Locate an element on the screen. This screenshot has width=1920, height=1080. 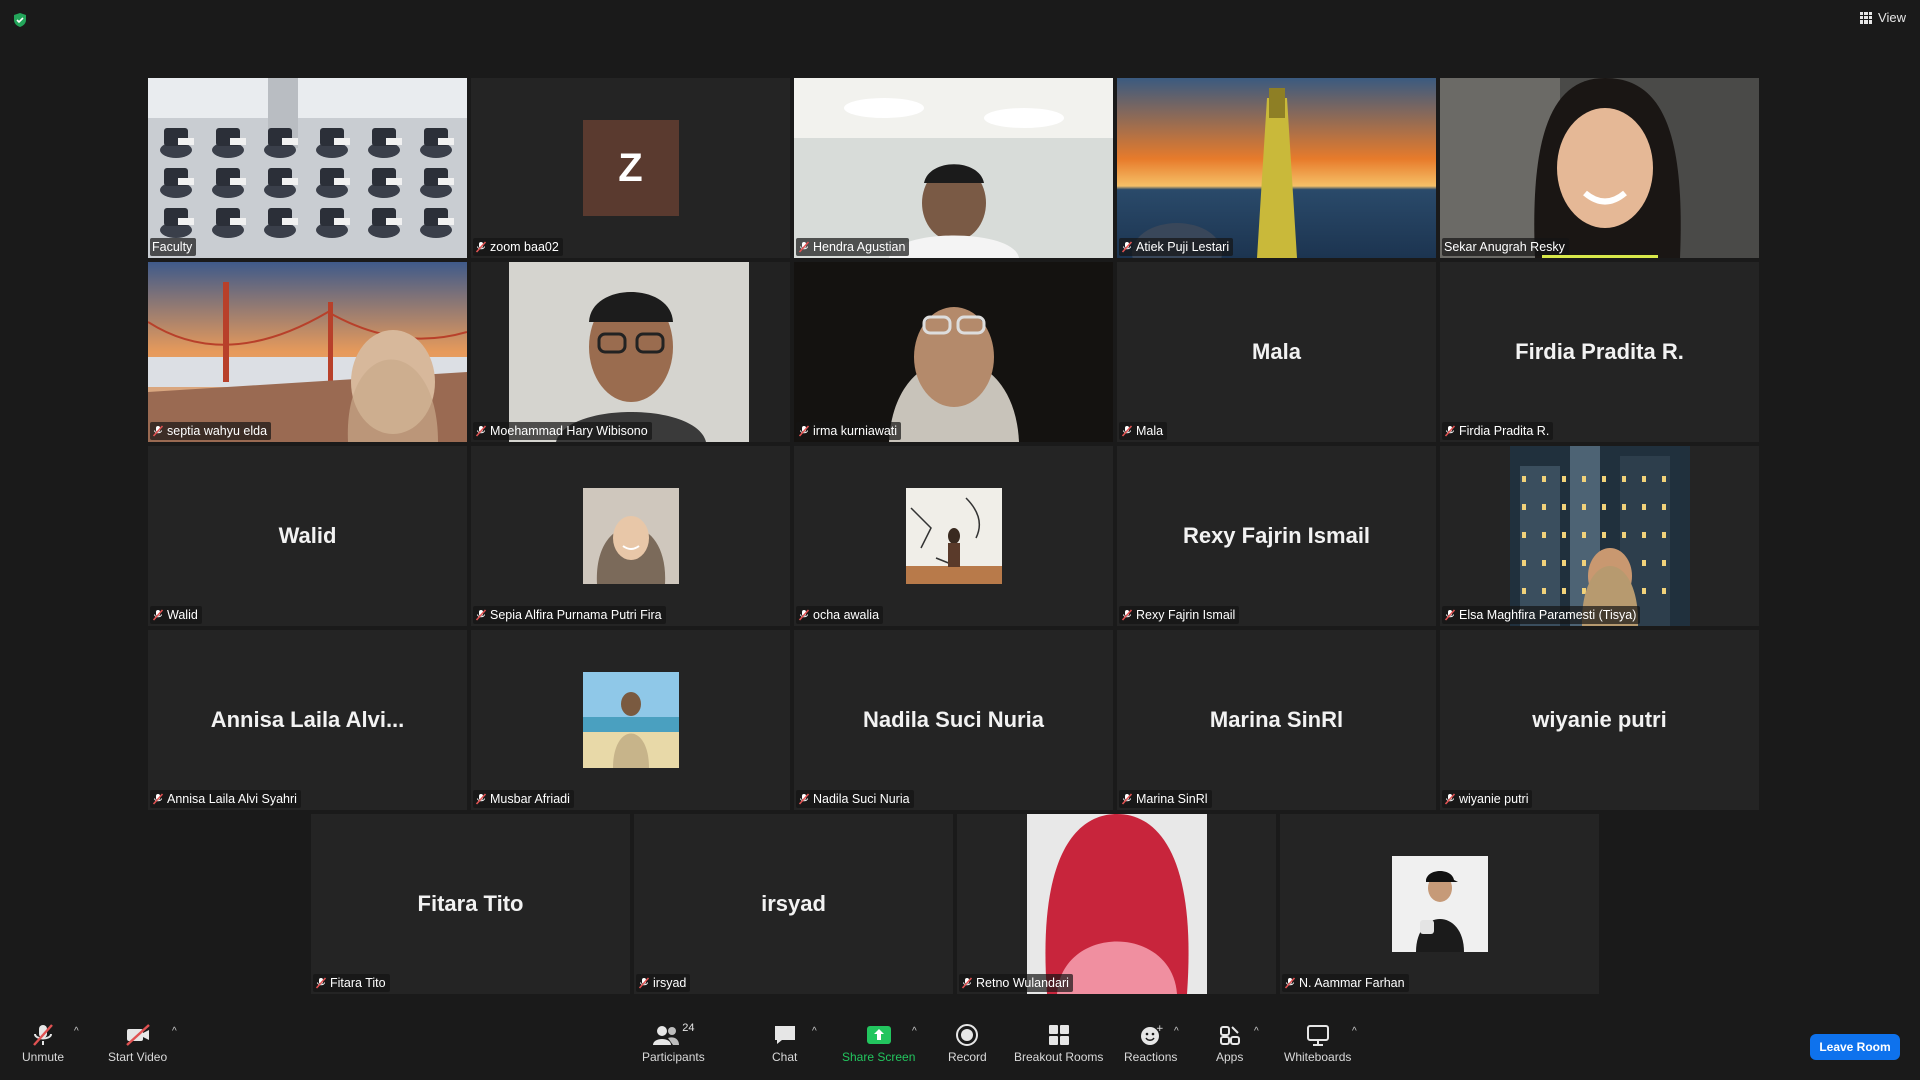
participant-name: Hendra Agustian is located at coordinates (859, 247).